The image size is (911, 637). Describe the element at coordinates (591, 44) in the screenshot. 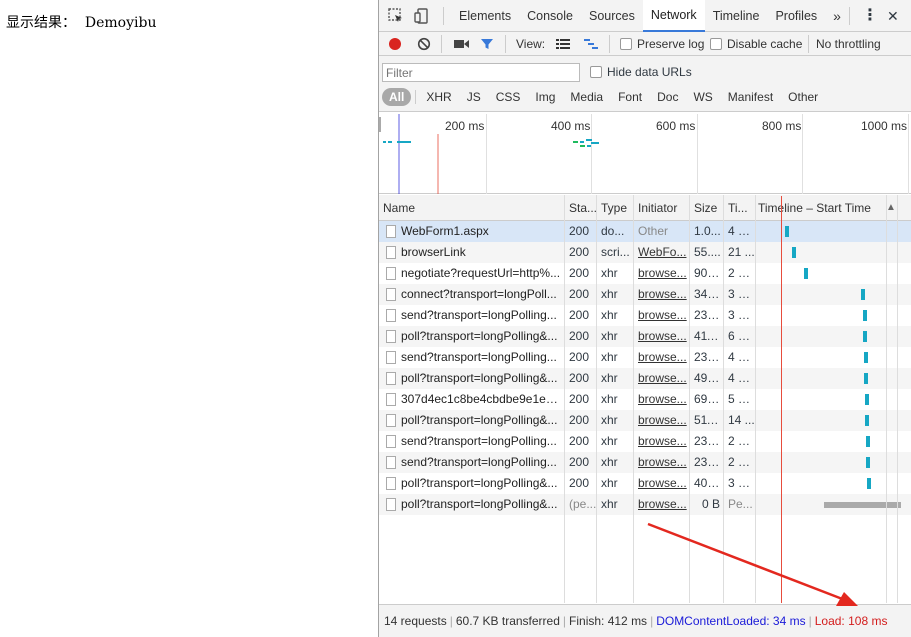

I see `overview-icon` at that location.